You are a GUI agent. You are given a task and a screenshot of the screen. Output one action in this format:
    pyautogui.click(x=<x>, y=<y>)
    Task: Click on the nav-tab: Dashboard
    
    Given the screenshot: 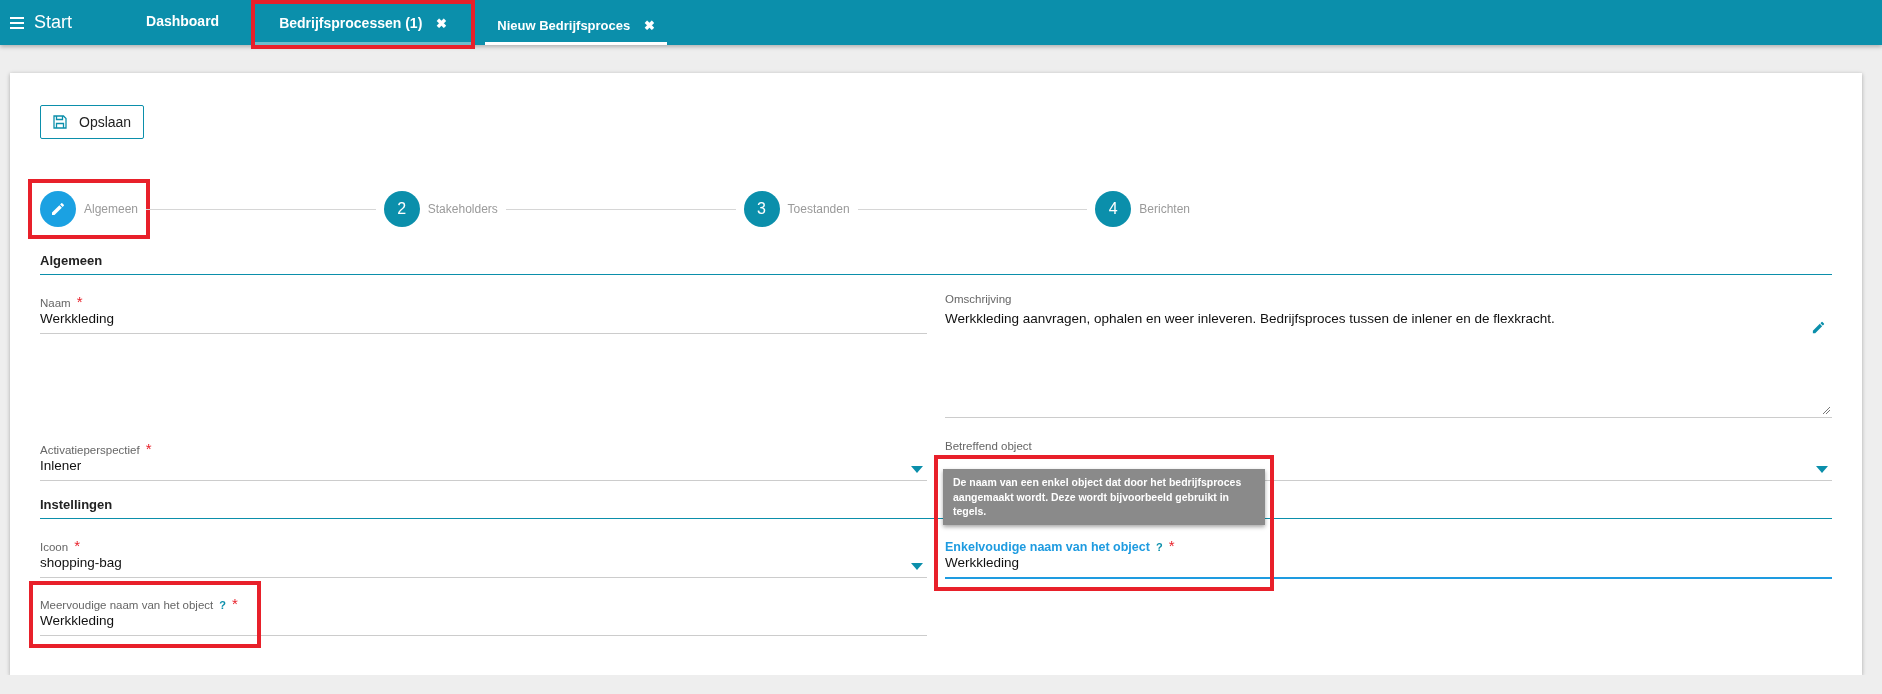 What is the action you would take?
    pyautogui.click(x=183, y=22)
    